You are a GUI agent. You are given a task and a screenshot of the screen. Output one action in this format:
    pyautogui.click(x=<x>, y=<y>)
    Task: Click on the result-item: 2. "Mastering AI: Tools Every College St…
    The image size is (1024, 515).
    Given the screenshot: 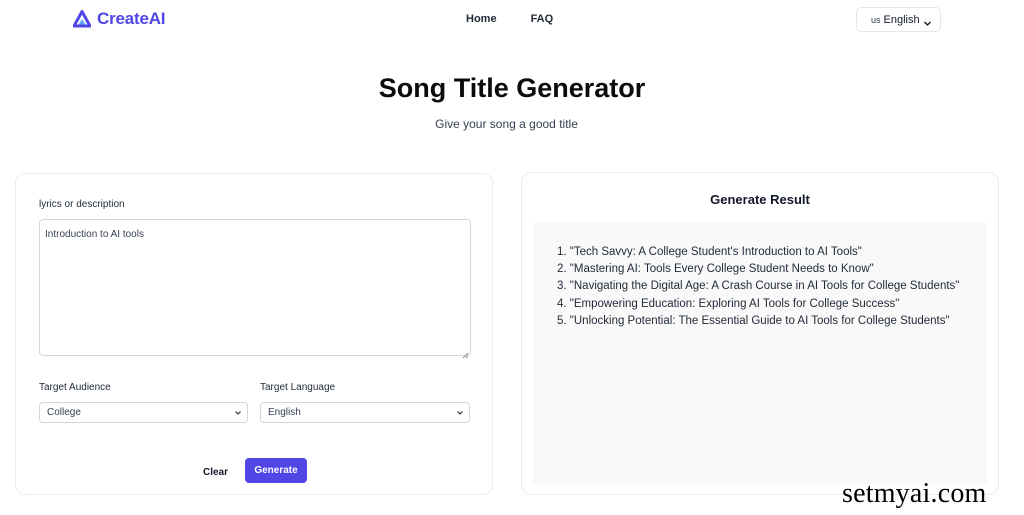 What is the action you would take?
    pyautogui.click(x=715, y=269)
    